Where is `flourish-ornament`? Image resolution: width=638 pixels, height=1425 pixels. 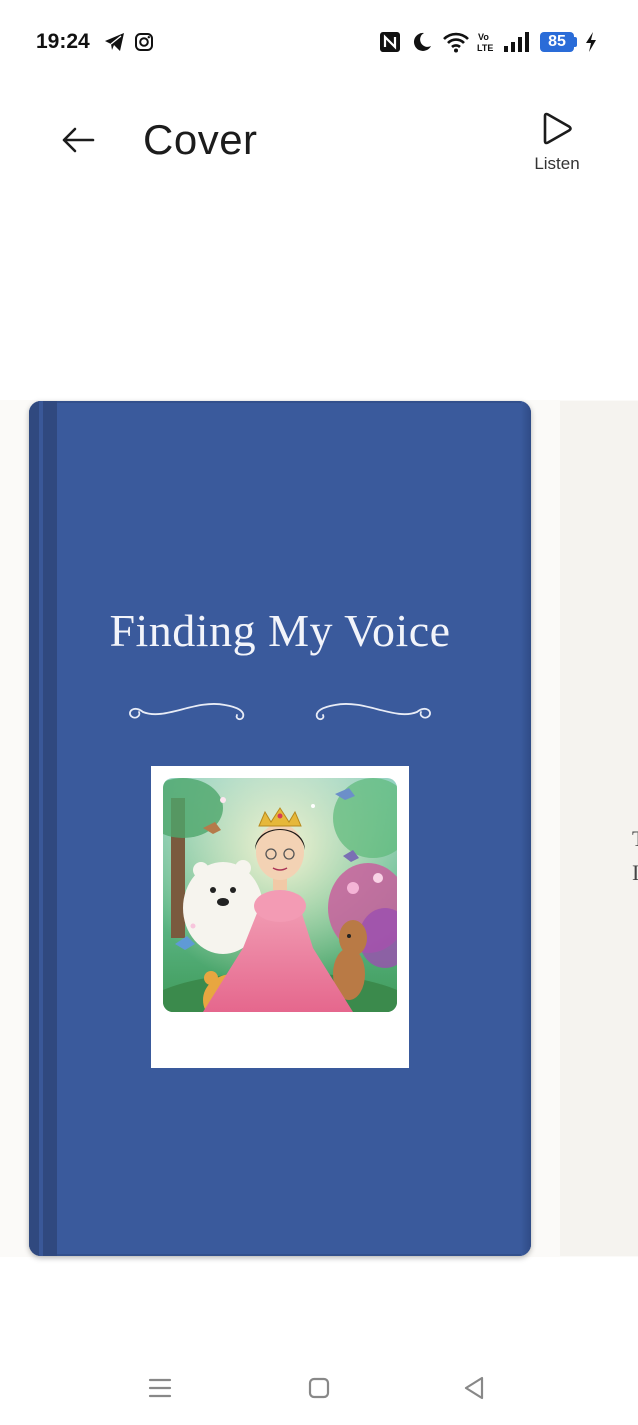 flourish-ornament is located at coordinates (280, 712).